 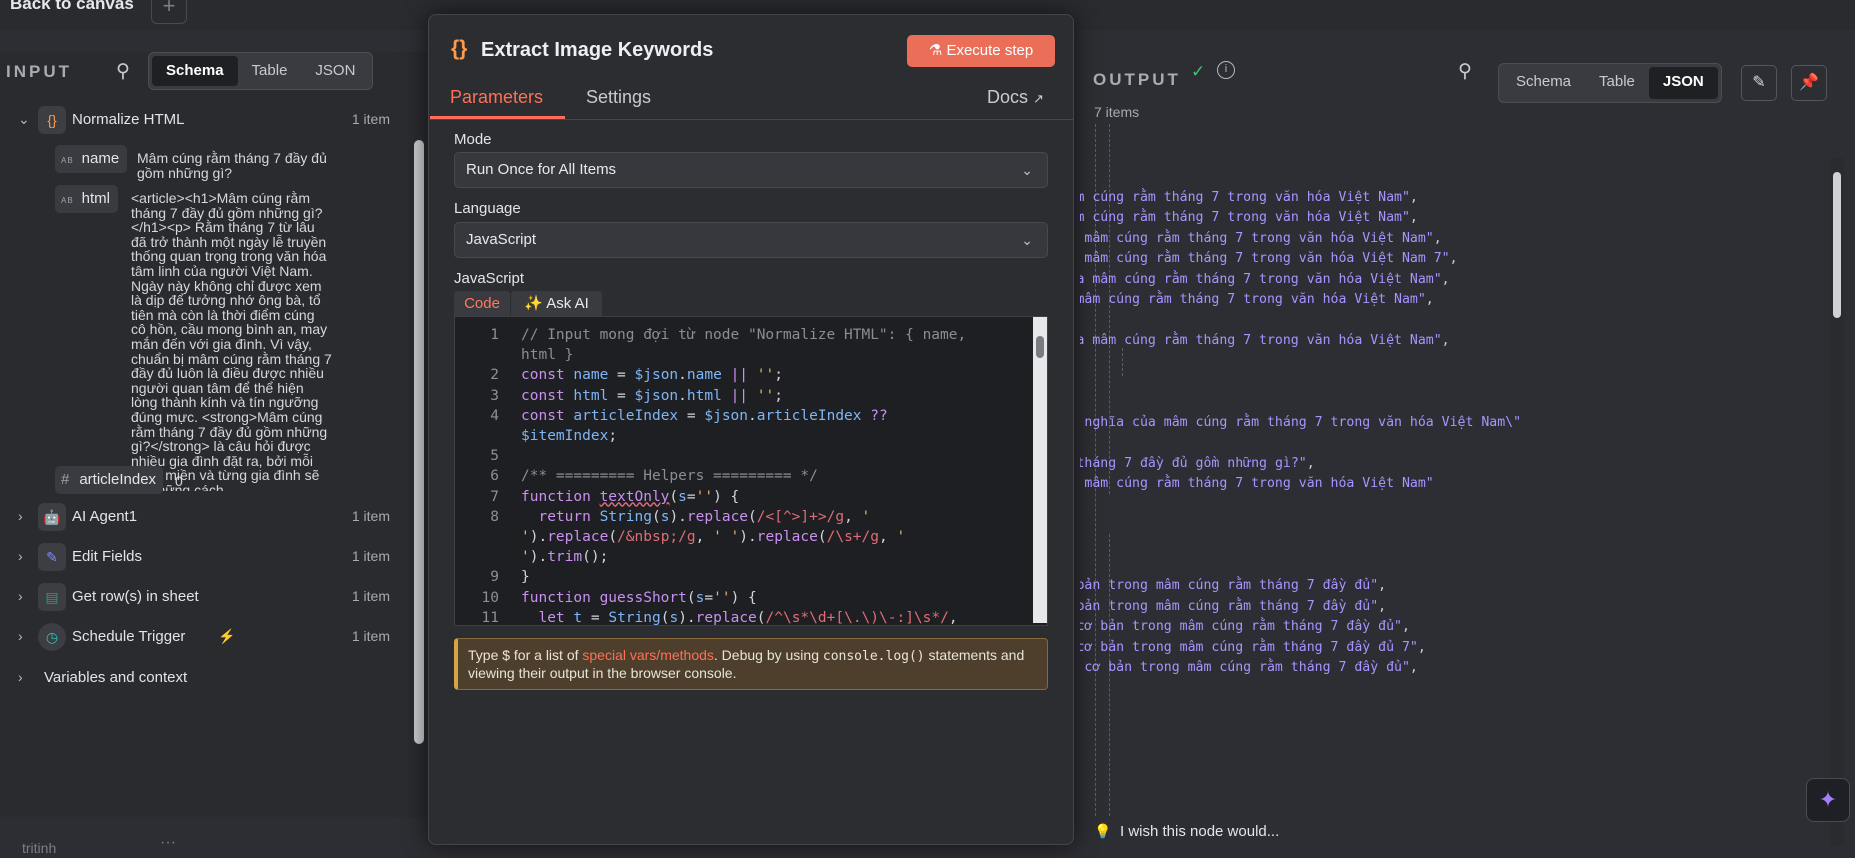 What do you see at coordinates (129, 636) in the screenshot?
I see `node-name: Schedule Trigger` at bounding box center [129, 636].